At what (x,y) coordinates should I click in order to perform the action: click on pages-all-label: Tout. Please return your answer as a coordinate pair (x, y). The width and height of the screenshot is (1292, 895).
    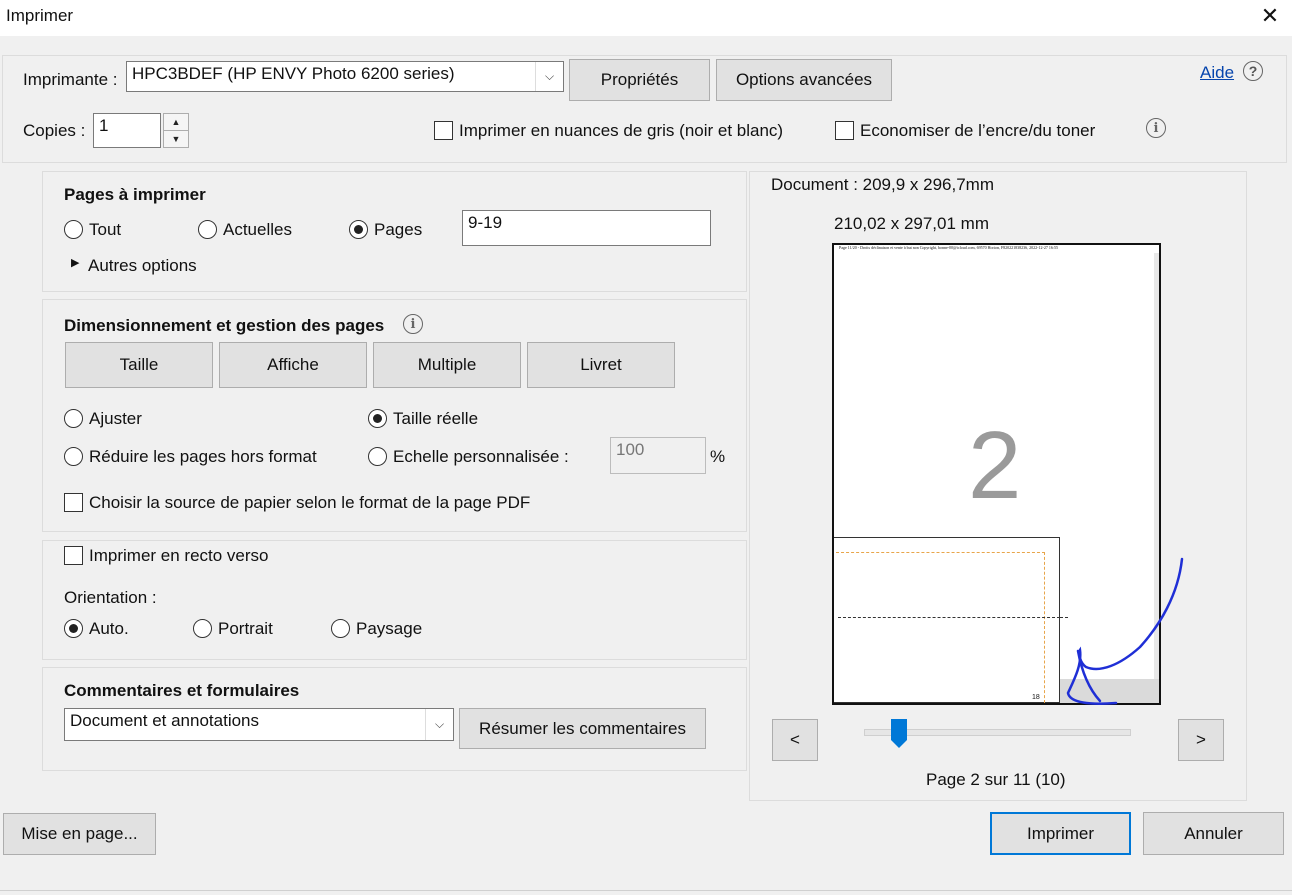
    Looking at the image, I should click on (105, 229).